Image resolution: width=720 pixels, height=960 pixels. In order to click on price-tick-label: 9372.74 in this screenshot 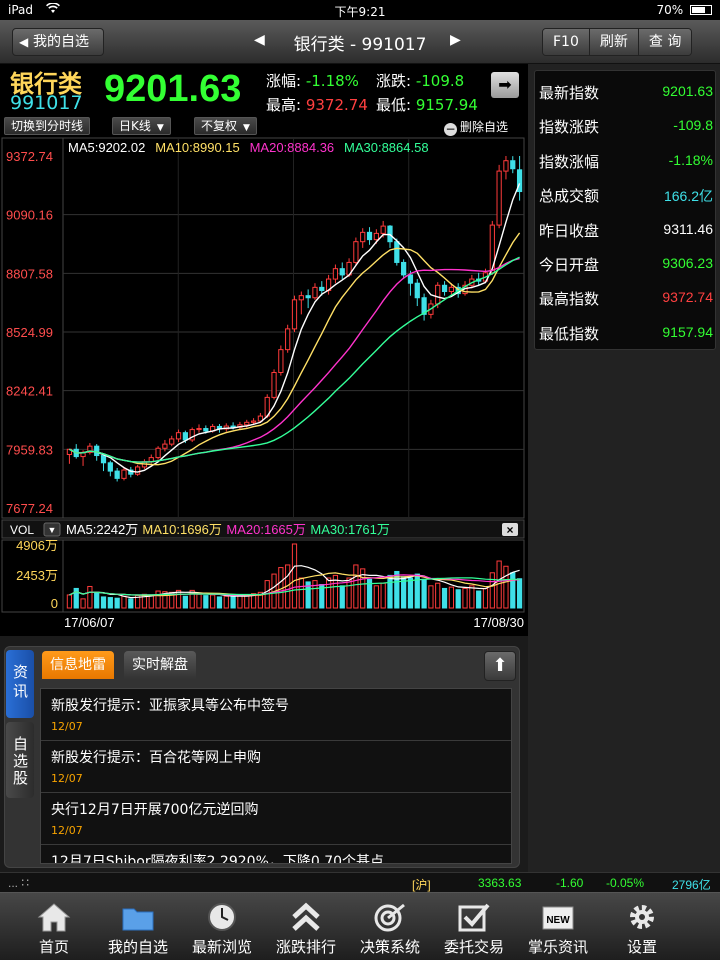, I will do `click(29, 156)`.